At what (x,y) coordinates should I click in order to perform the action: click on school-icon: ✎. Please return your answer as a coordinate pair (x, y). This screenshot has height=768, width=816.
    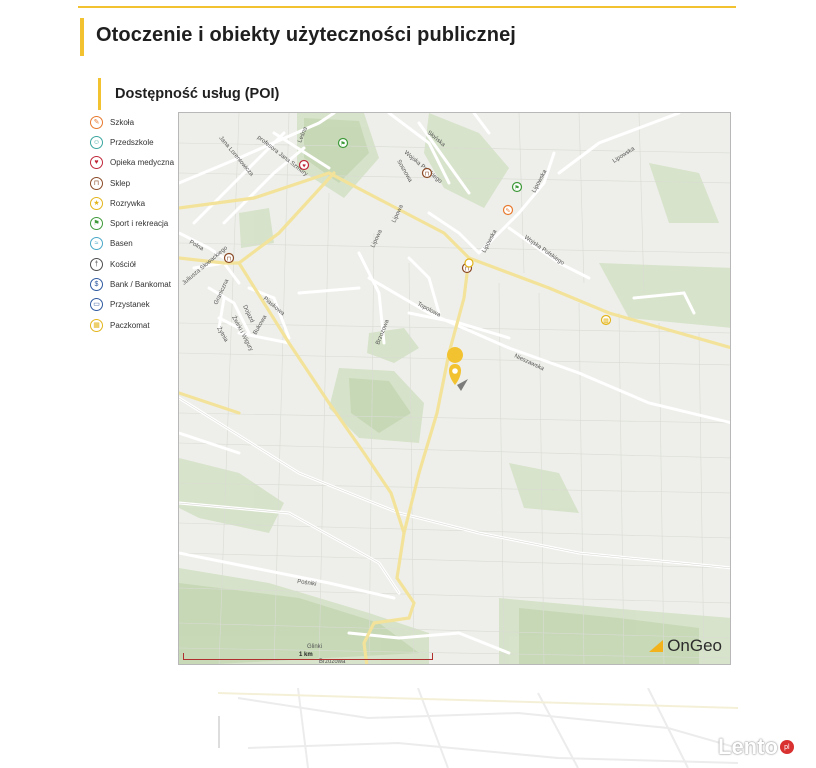
    Looking at the image, I should click on (96, 122).